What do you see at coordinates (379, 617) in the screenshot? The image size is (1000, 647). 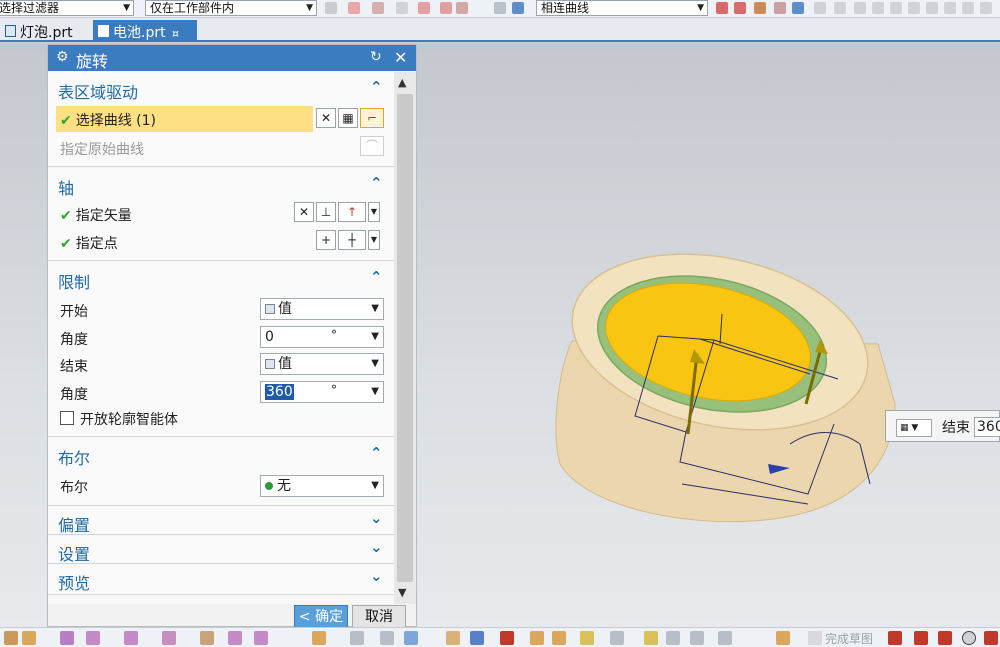 I see `cancel-button: 取消` at bounding box center [379, 617].